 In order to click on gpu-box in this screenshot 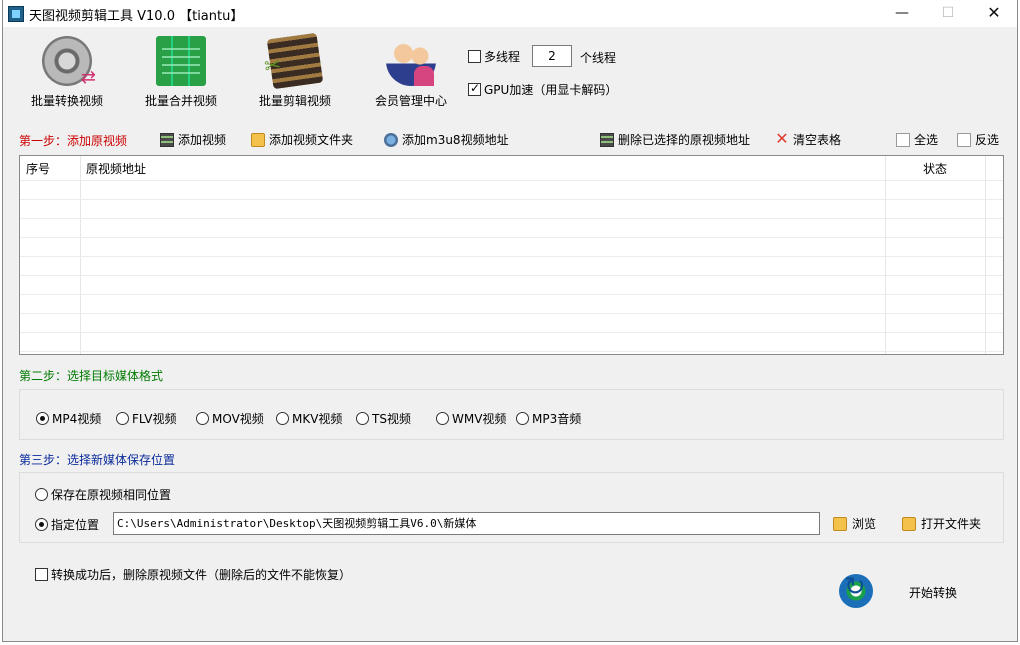, I will do `click(474, 88)`.